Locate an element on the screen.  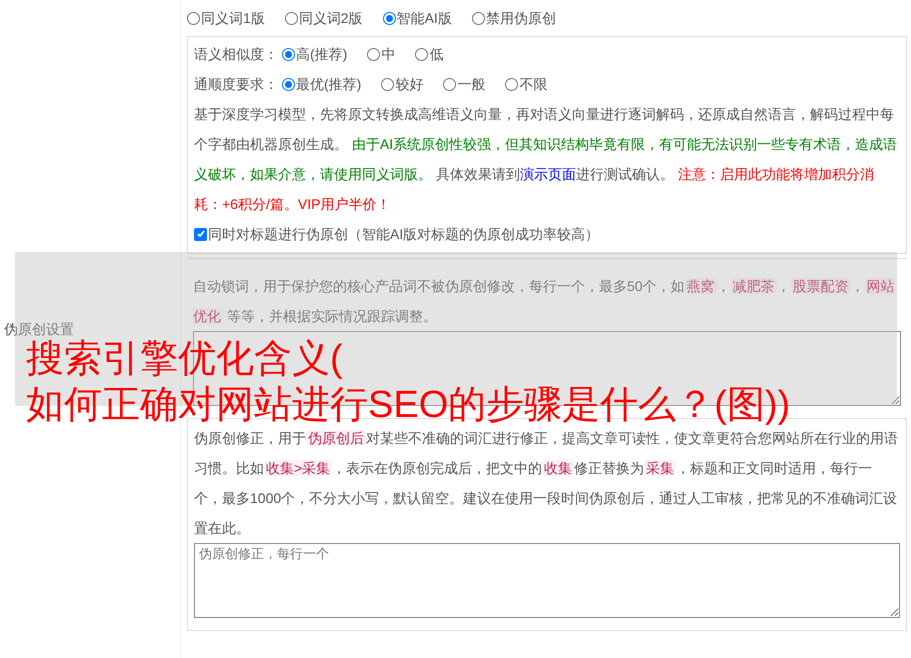
setting-label: 通顺度要求： is located at coordinates (236, 84).